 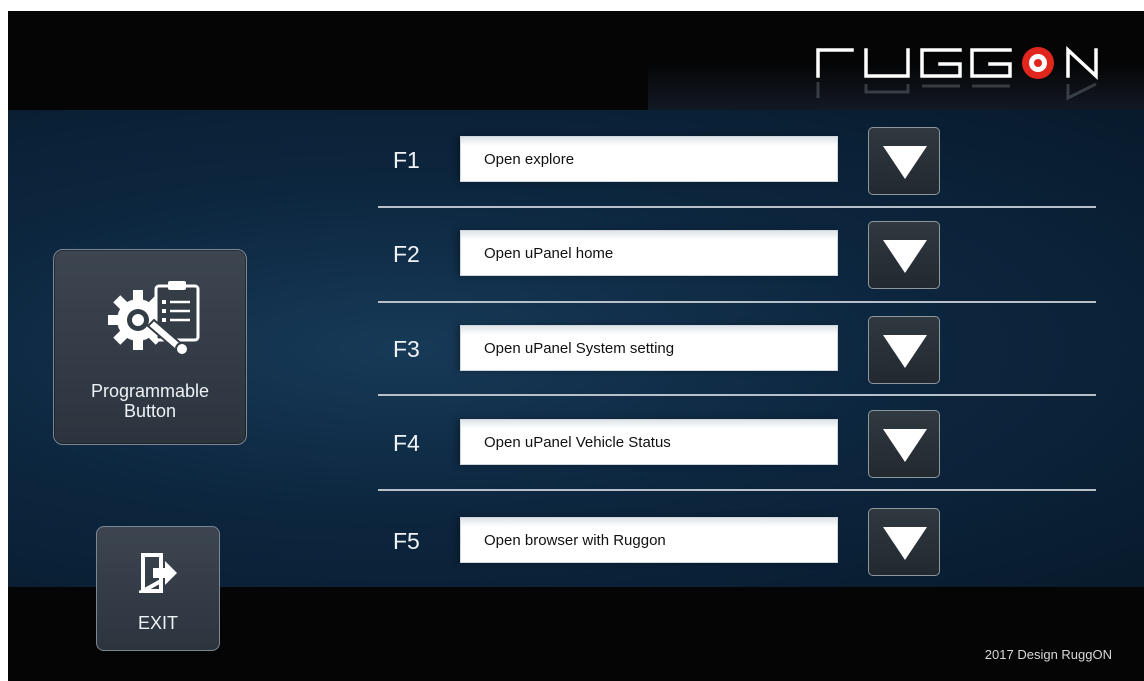 What do you see at coordinates (577, 442) in the screenshot?
I see `function-action-text: Open uPanel Vehicle Status` at bounding box center [577, 442].